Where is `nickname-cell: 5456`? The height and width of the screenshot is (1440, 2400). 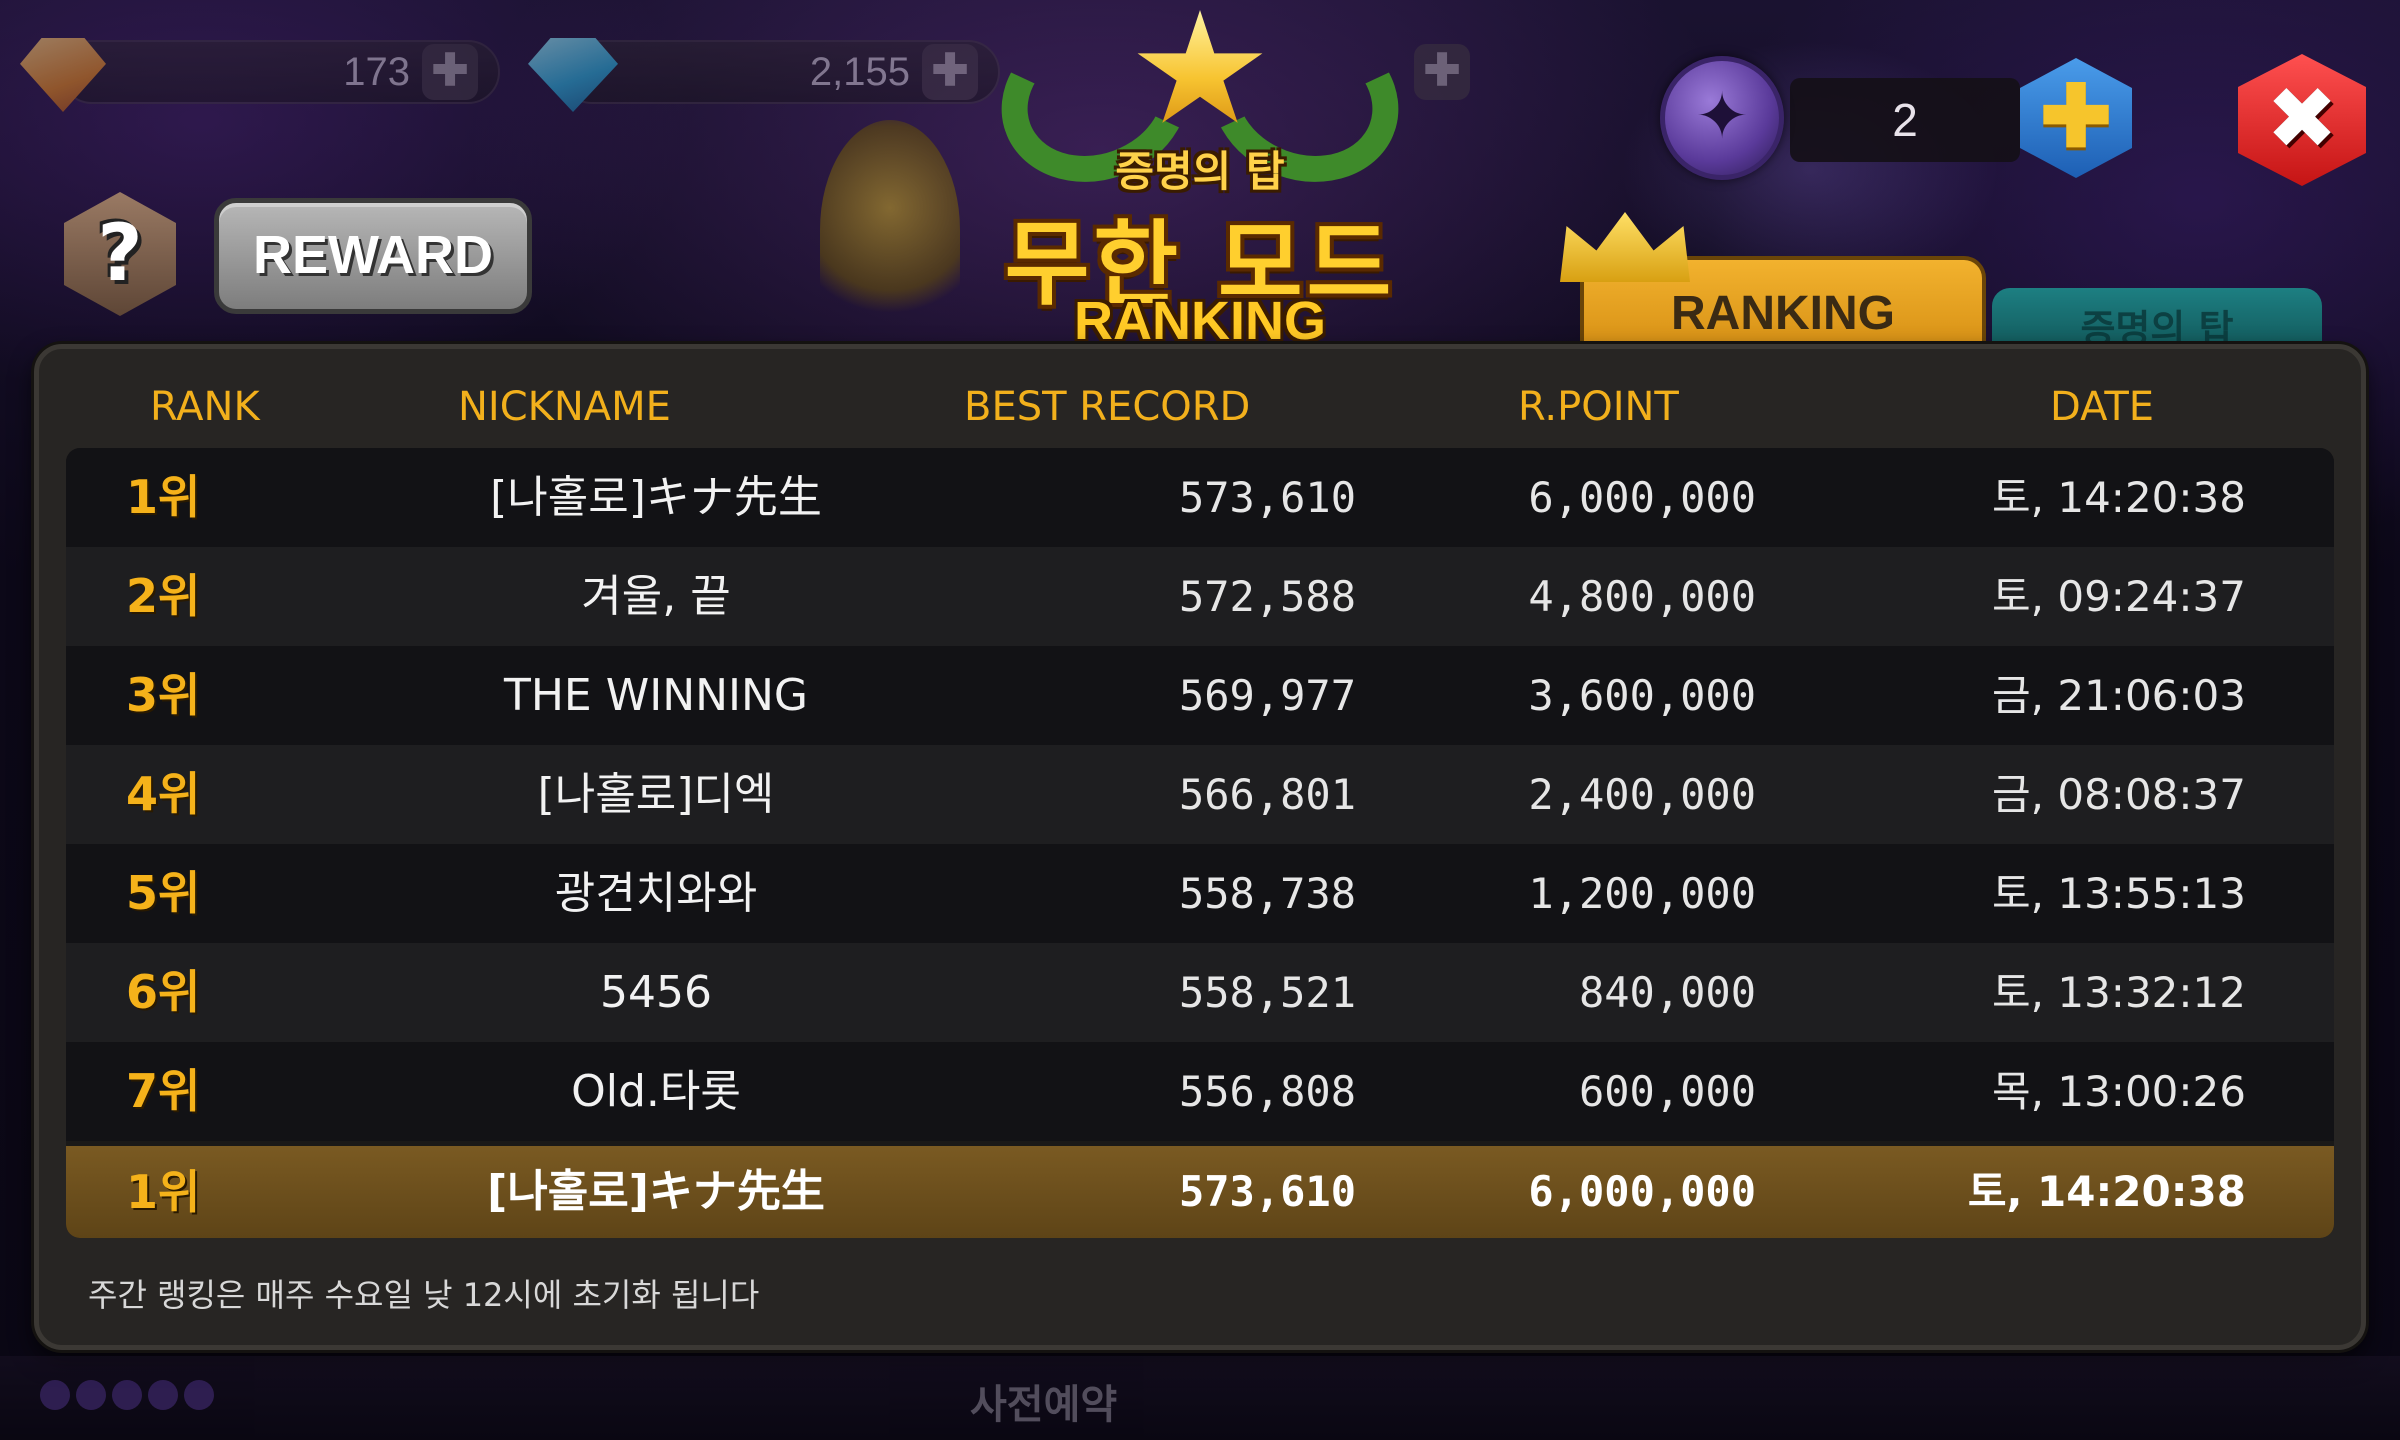 nickname-cell: 5456 is located at coordinates (656, 992).